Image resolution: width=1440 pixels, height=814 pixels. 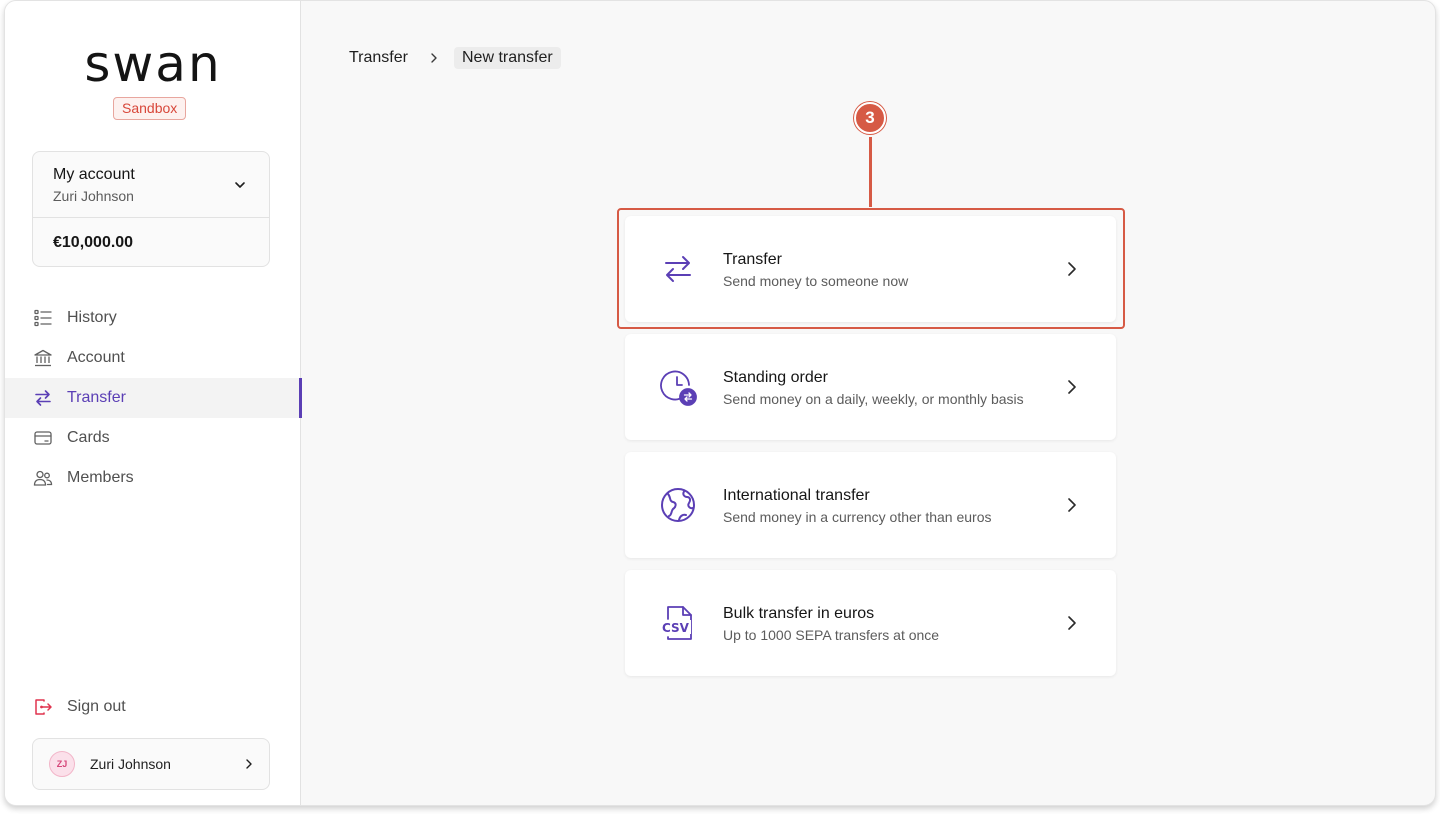 What do you see at coordinates (678, 505) in the screenshot?
I see `globe-icon` at bounding box center [678, 505].